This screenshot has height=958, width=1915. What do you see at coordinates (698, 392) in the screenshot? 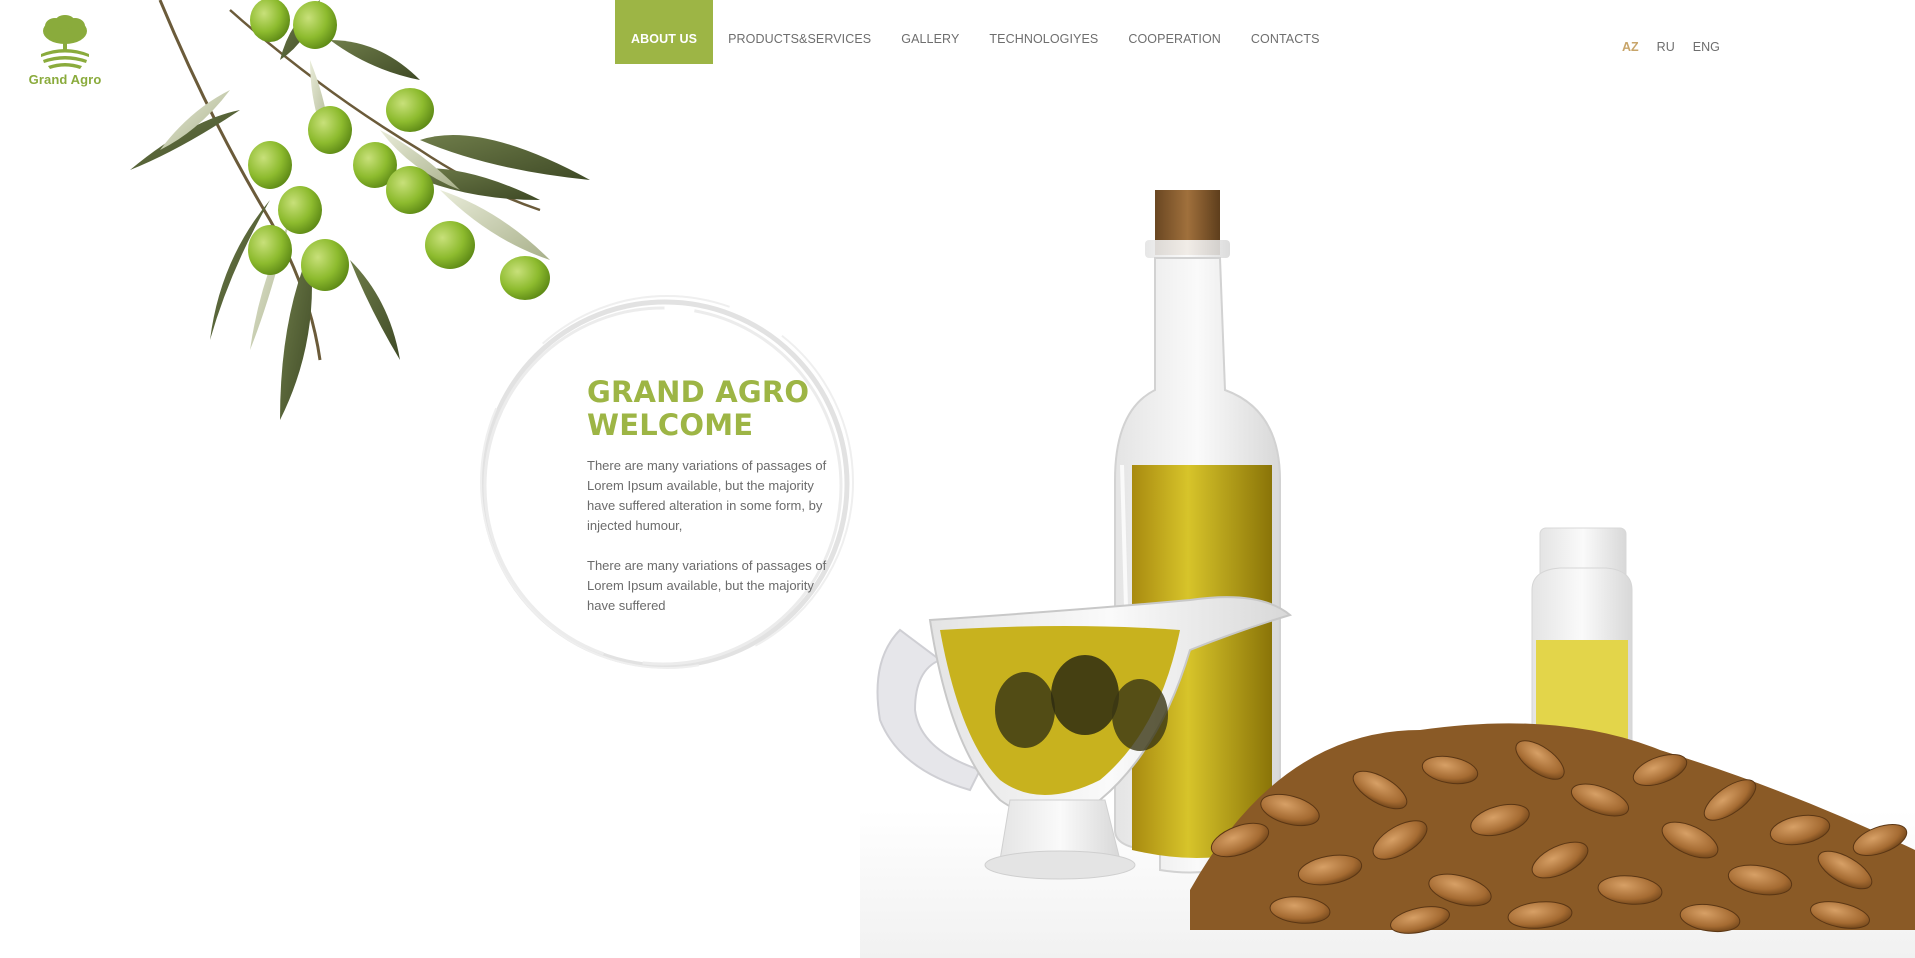
I see `welcome-title-line1: GRAND AGRO` at bounding box center [698, 392].